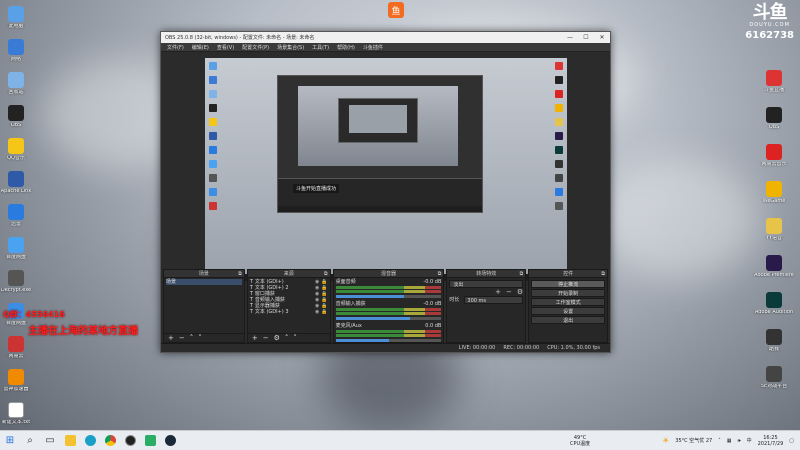  What do you see at coordinates (568, 284) in the screenshot?
I see `control-button: 停止推流` at bounding box center [568, 284].